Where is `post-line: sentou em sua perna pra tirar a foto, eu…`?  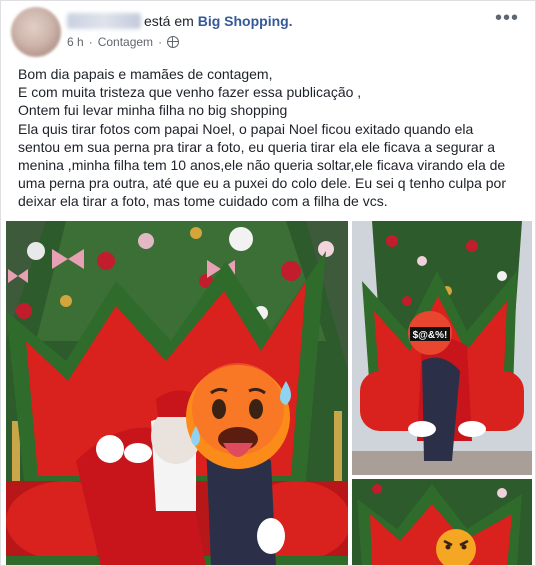 post-line: sentou em sua perna pra tirar a foto, eu… is located at coordinates (257, 146).